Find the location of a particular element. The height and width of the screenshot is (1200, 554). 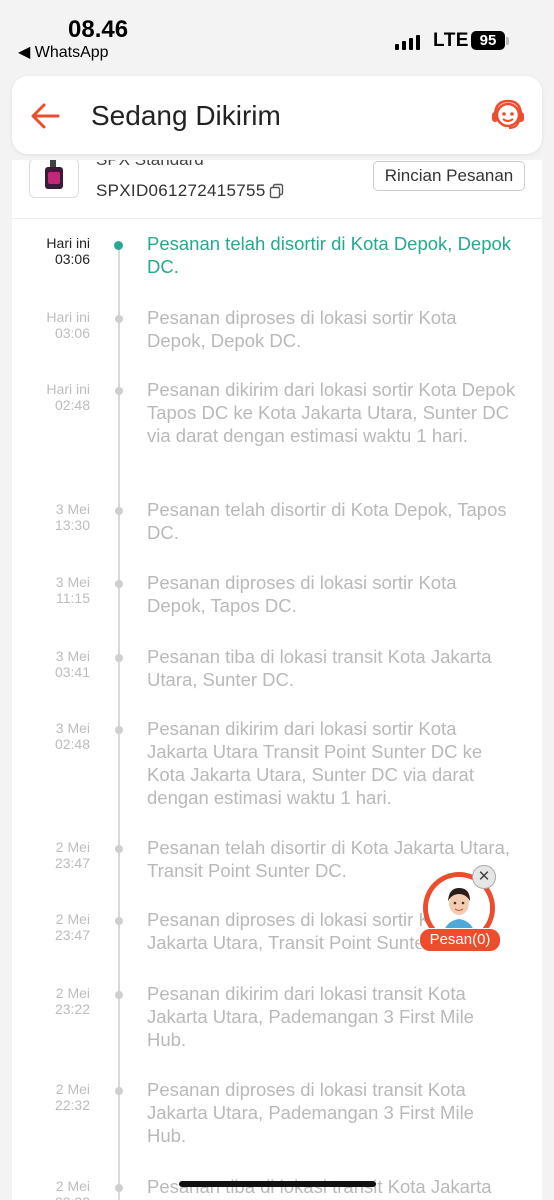

copy-icon is located at coordinates (277, 191).